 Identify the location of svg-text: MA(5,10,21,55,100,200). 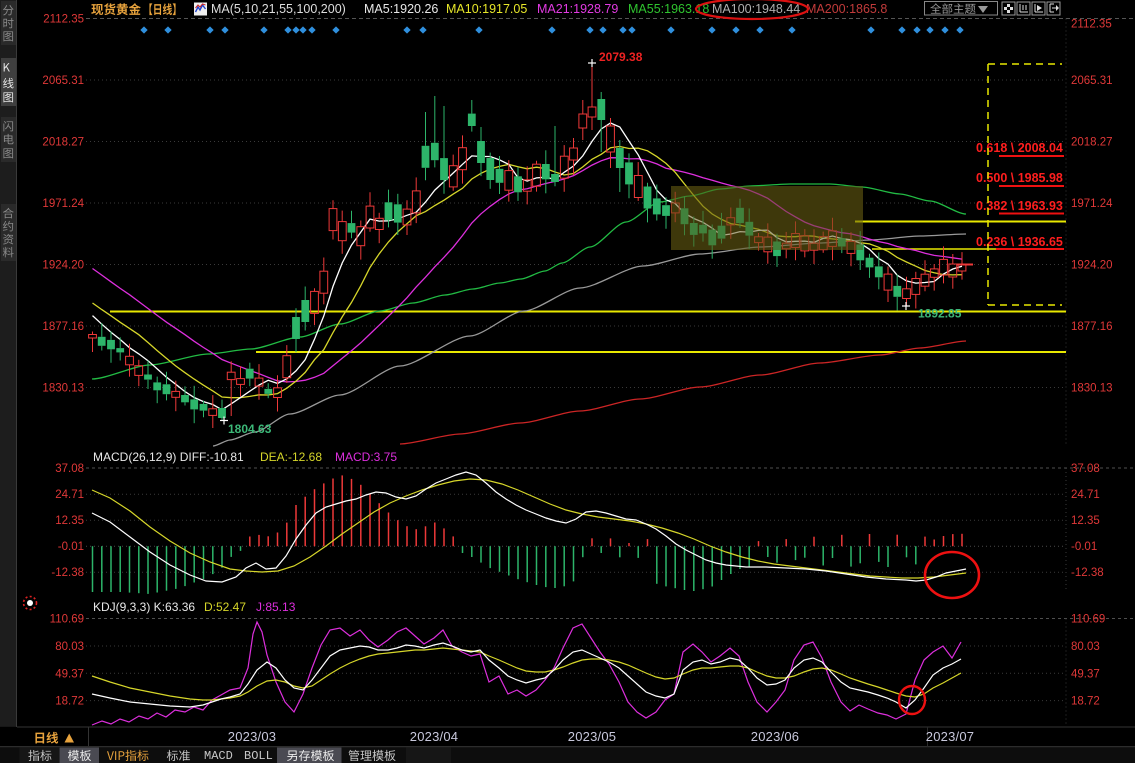
(278, 9).